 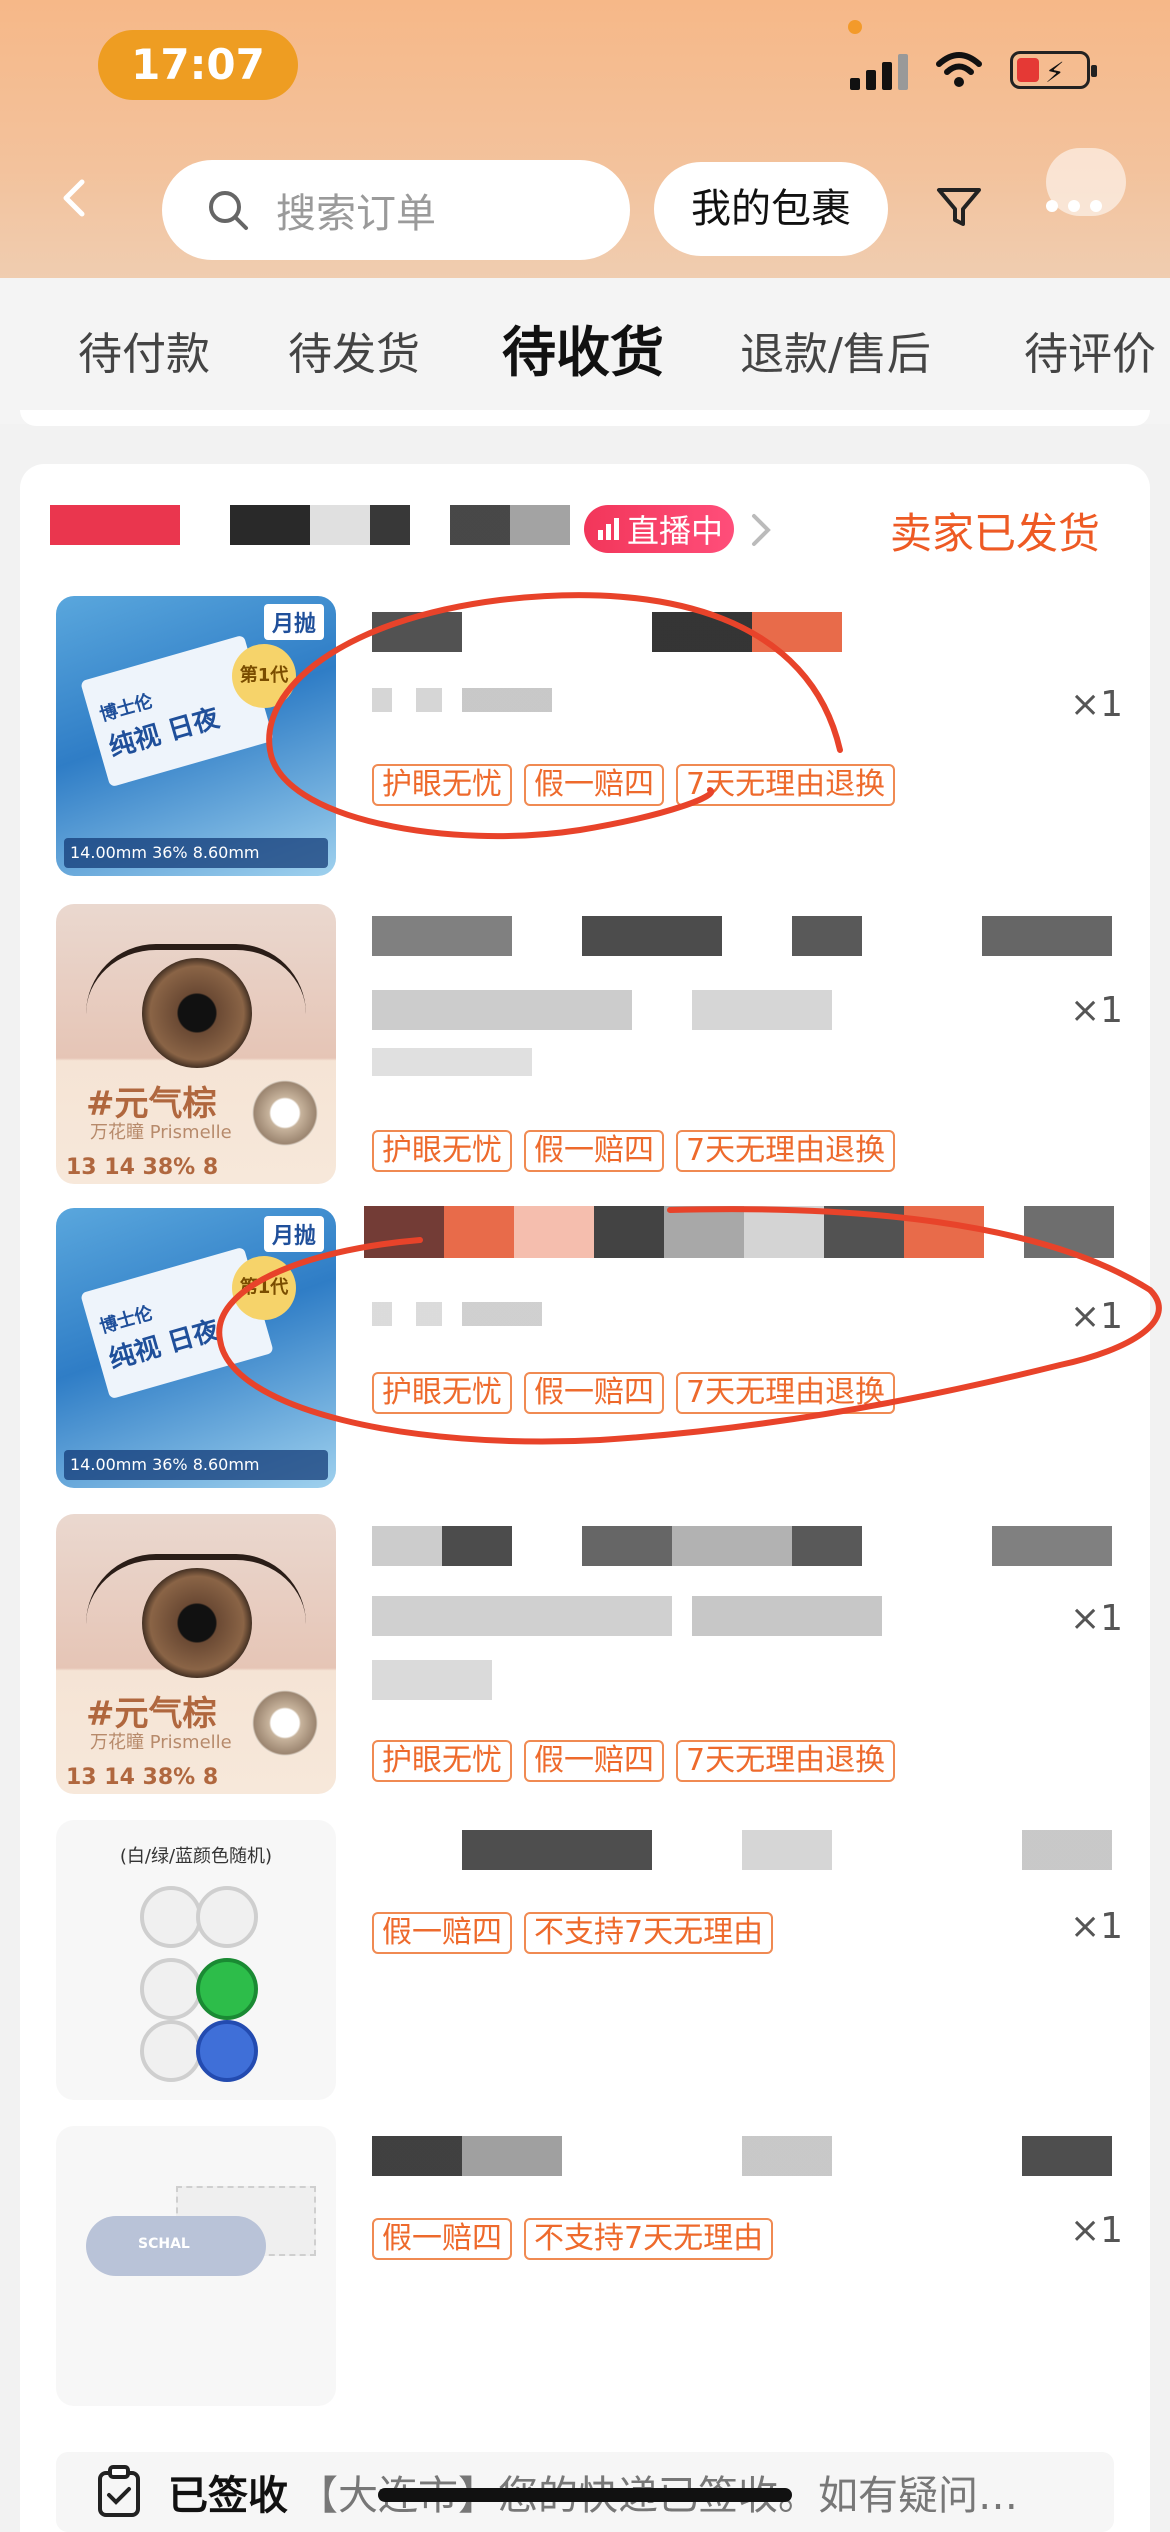 I want to click on tab-refund-aftersale: 退款/售后, so click(x=835, y=350).